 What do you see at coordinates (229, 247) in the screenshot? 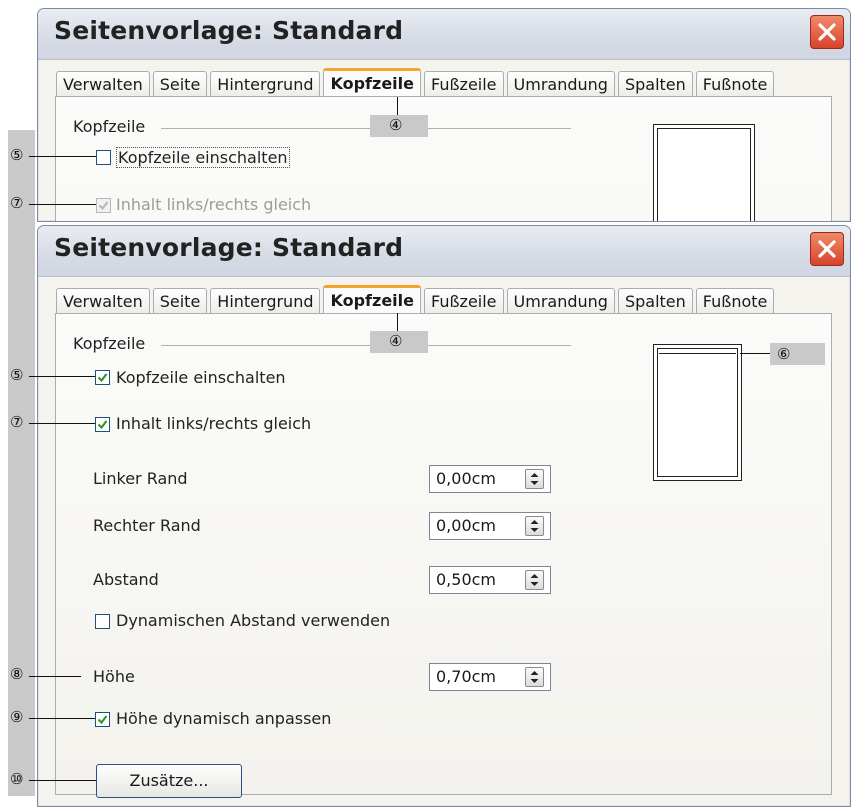
I see `window-title-main: Seitenvorlage: Standard` at bounding box center [229, 247].